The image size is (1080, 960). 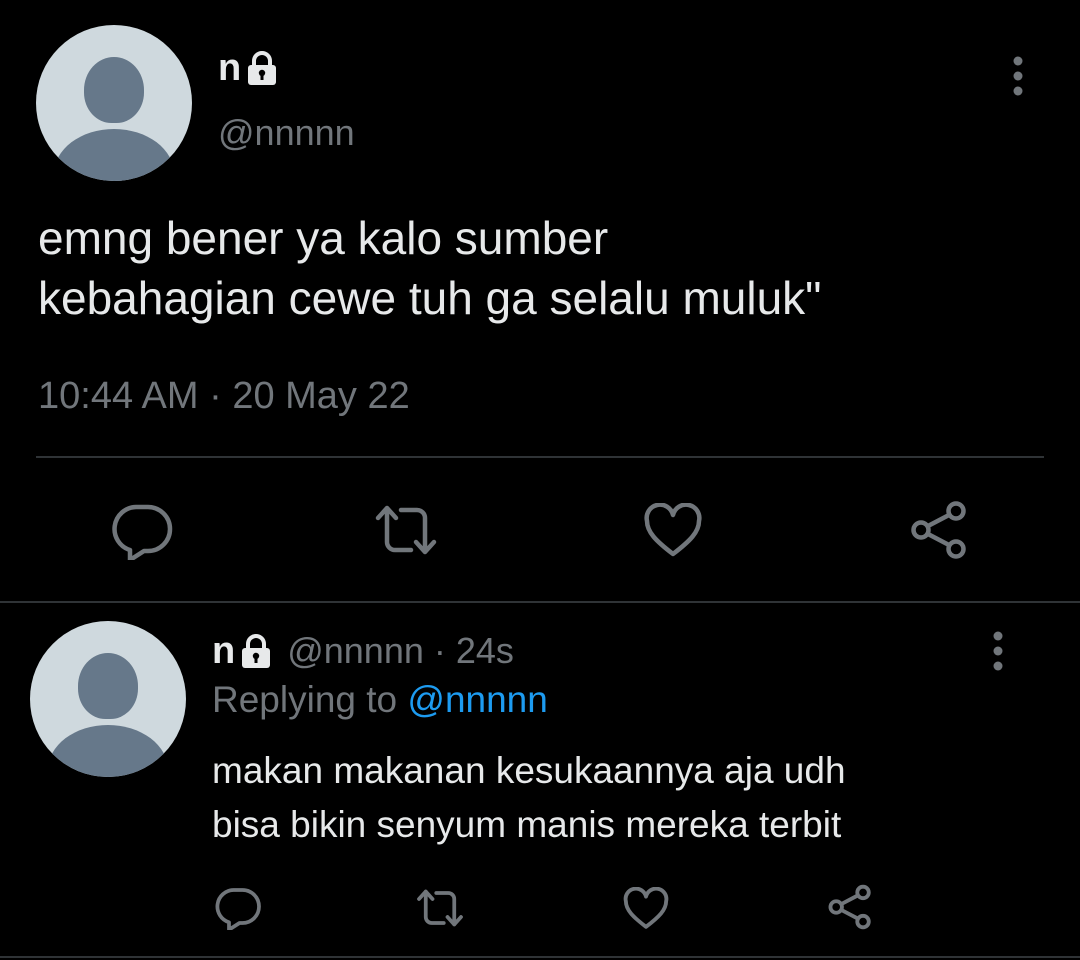 What do you see at coordinates (224, 396) in the screenshot?
I see `tweet-timestamp: 10:44 AM · 20 May 22` at bounding box center [224, 396].